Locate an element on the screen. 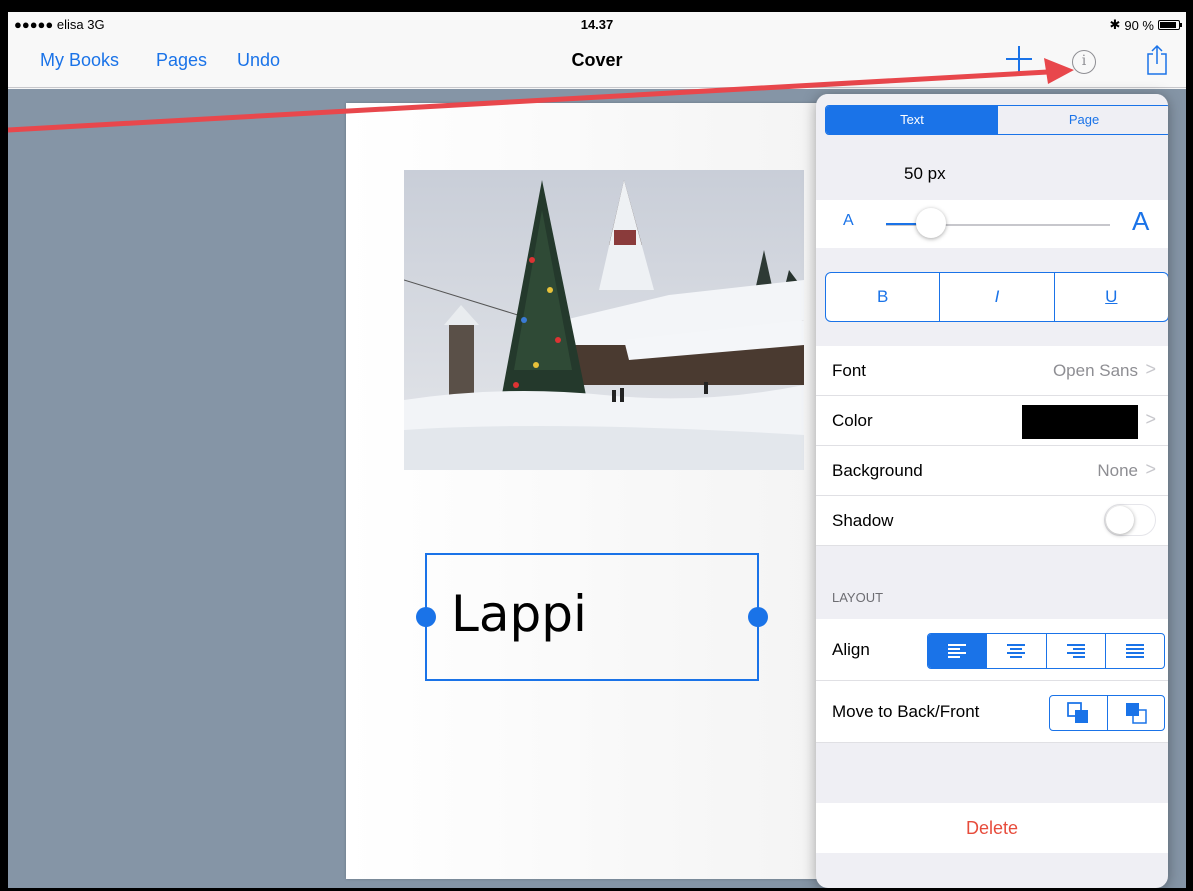  color-label: Color is located at coordinates (852, 420).